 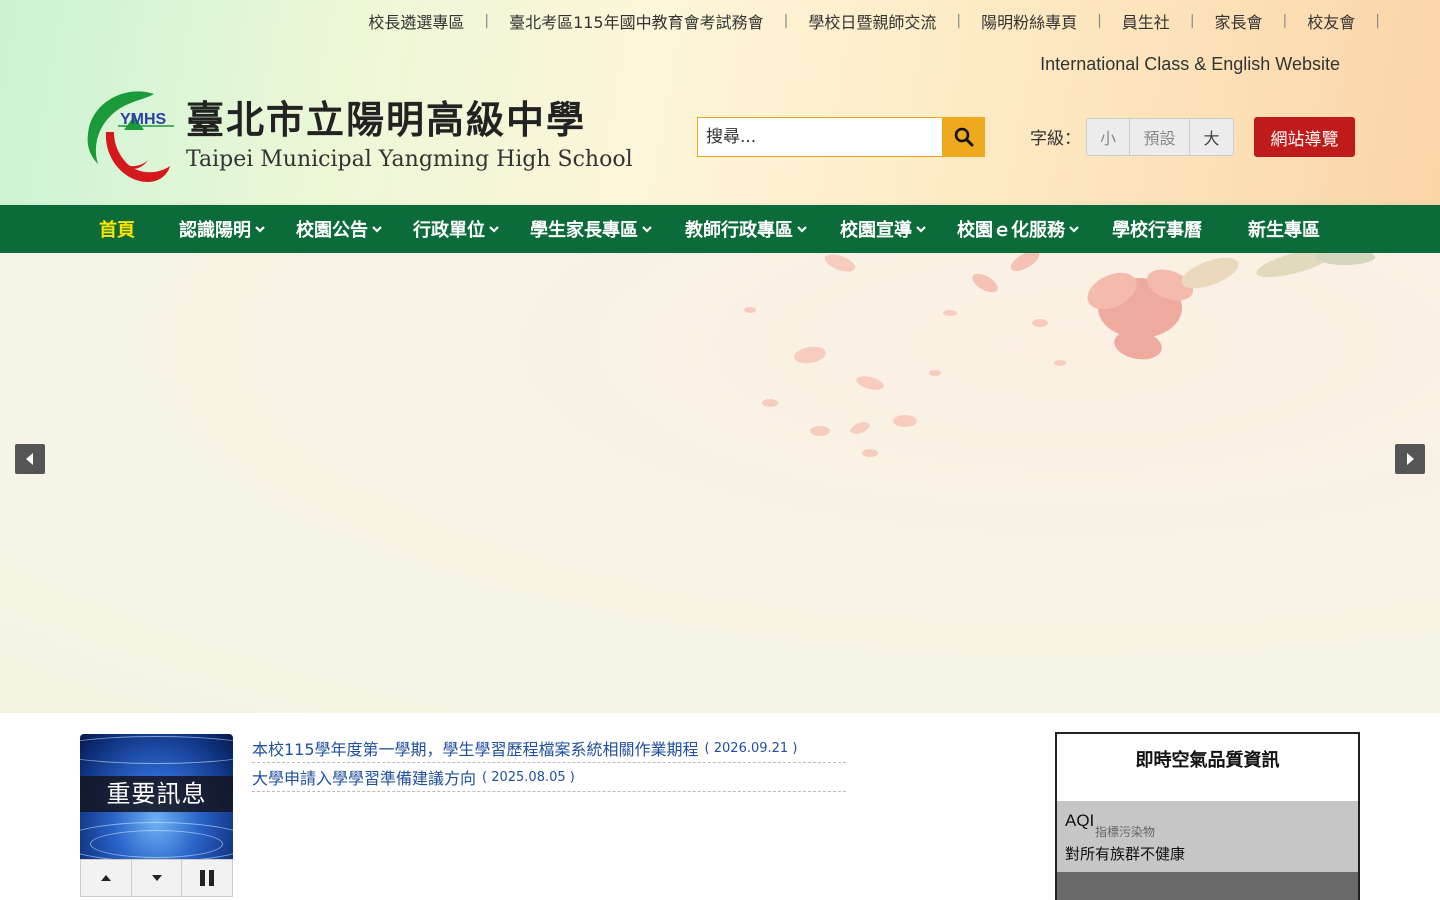 I want to click on nav-about: 認識陽明, so click(x=222, y=229).